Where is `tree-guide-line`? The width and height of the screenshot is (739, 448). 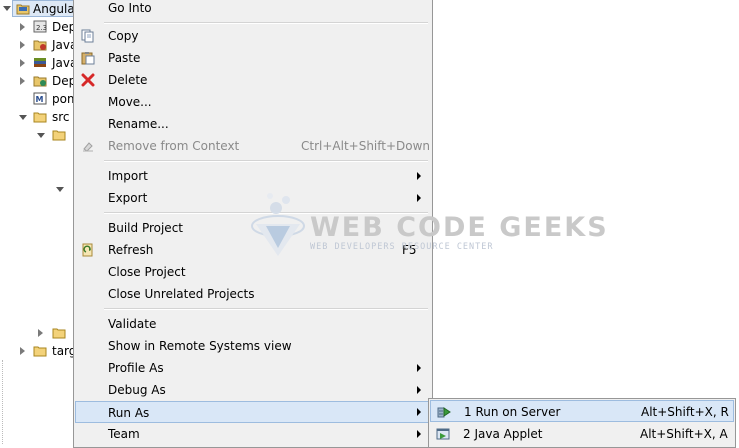 tree-guide-line is located at coordinates (2, 402).